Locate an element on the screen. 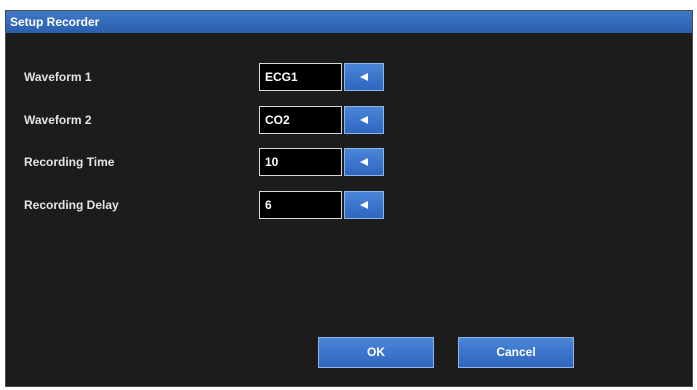 This screenshot has width=697, height=390. recording-time-select-button is located at coordinates (364, 162).